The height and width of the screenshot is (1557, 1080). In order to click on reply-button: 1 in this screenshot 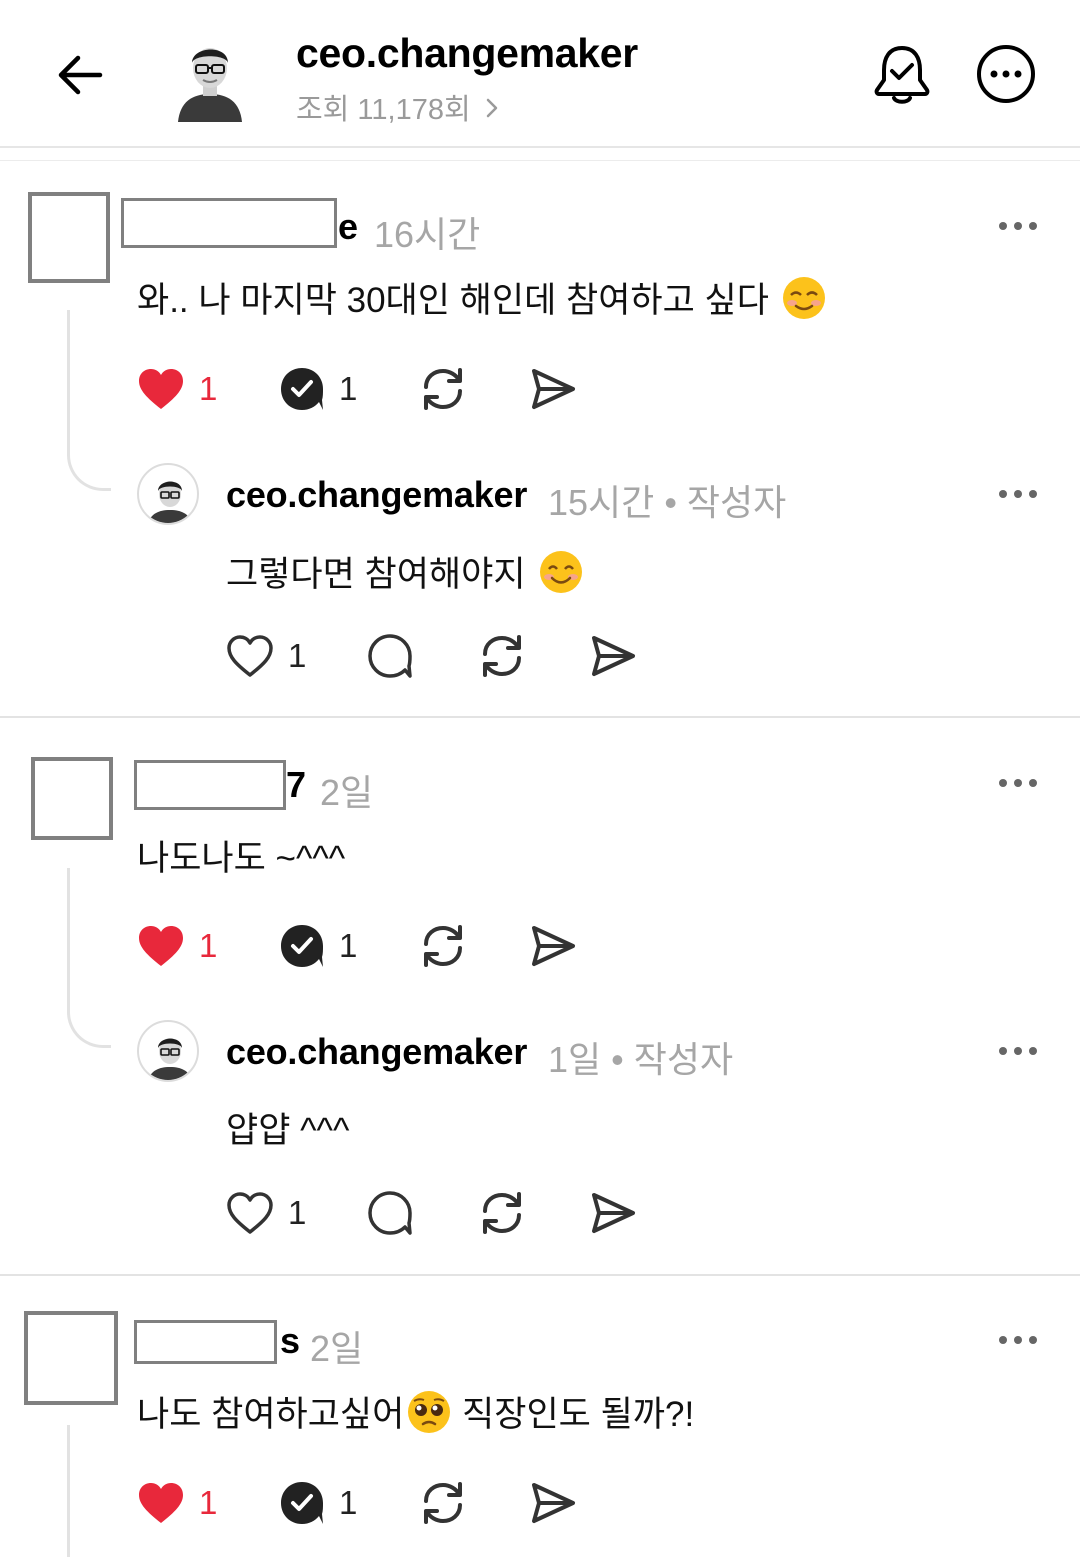, I will do `click(318, 1503)`.